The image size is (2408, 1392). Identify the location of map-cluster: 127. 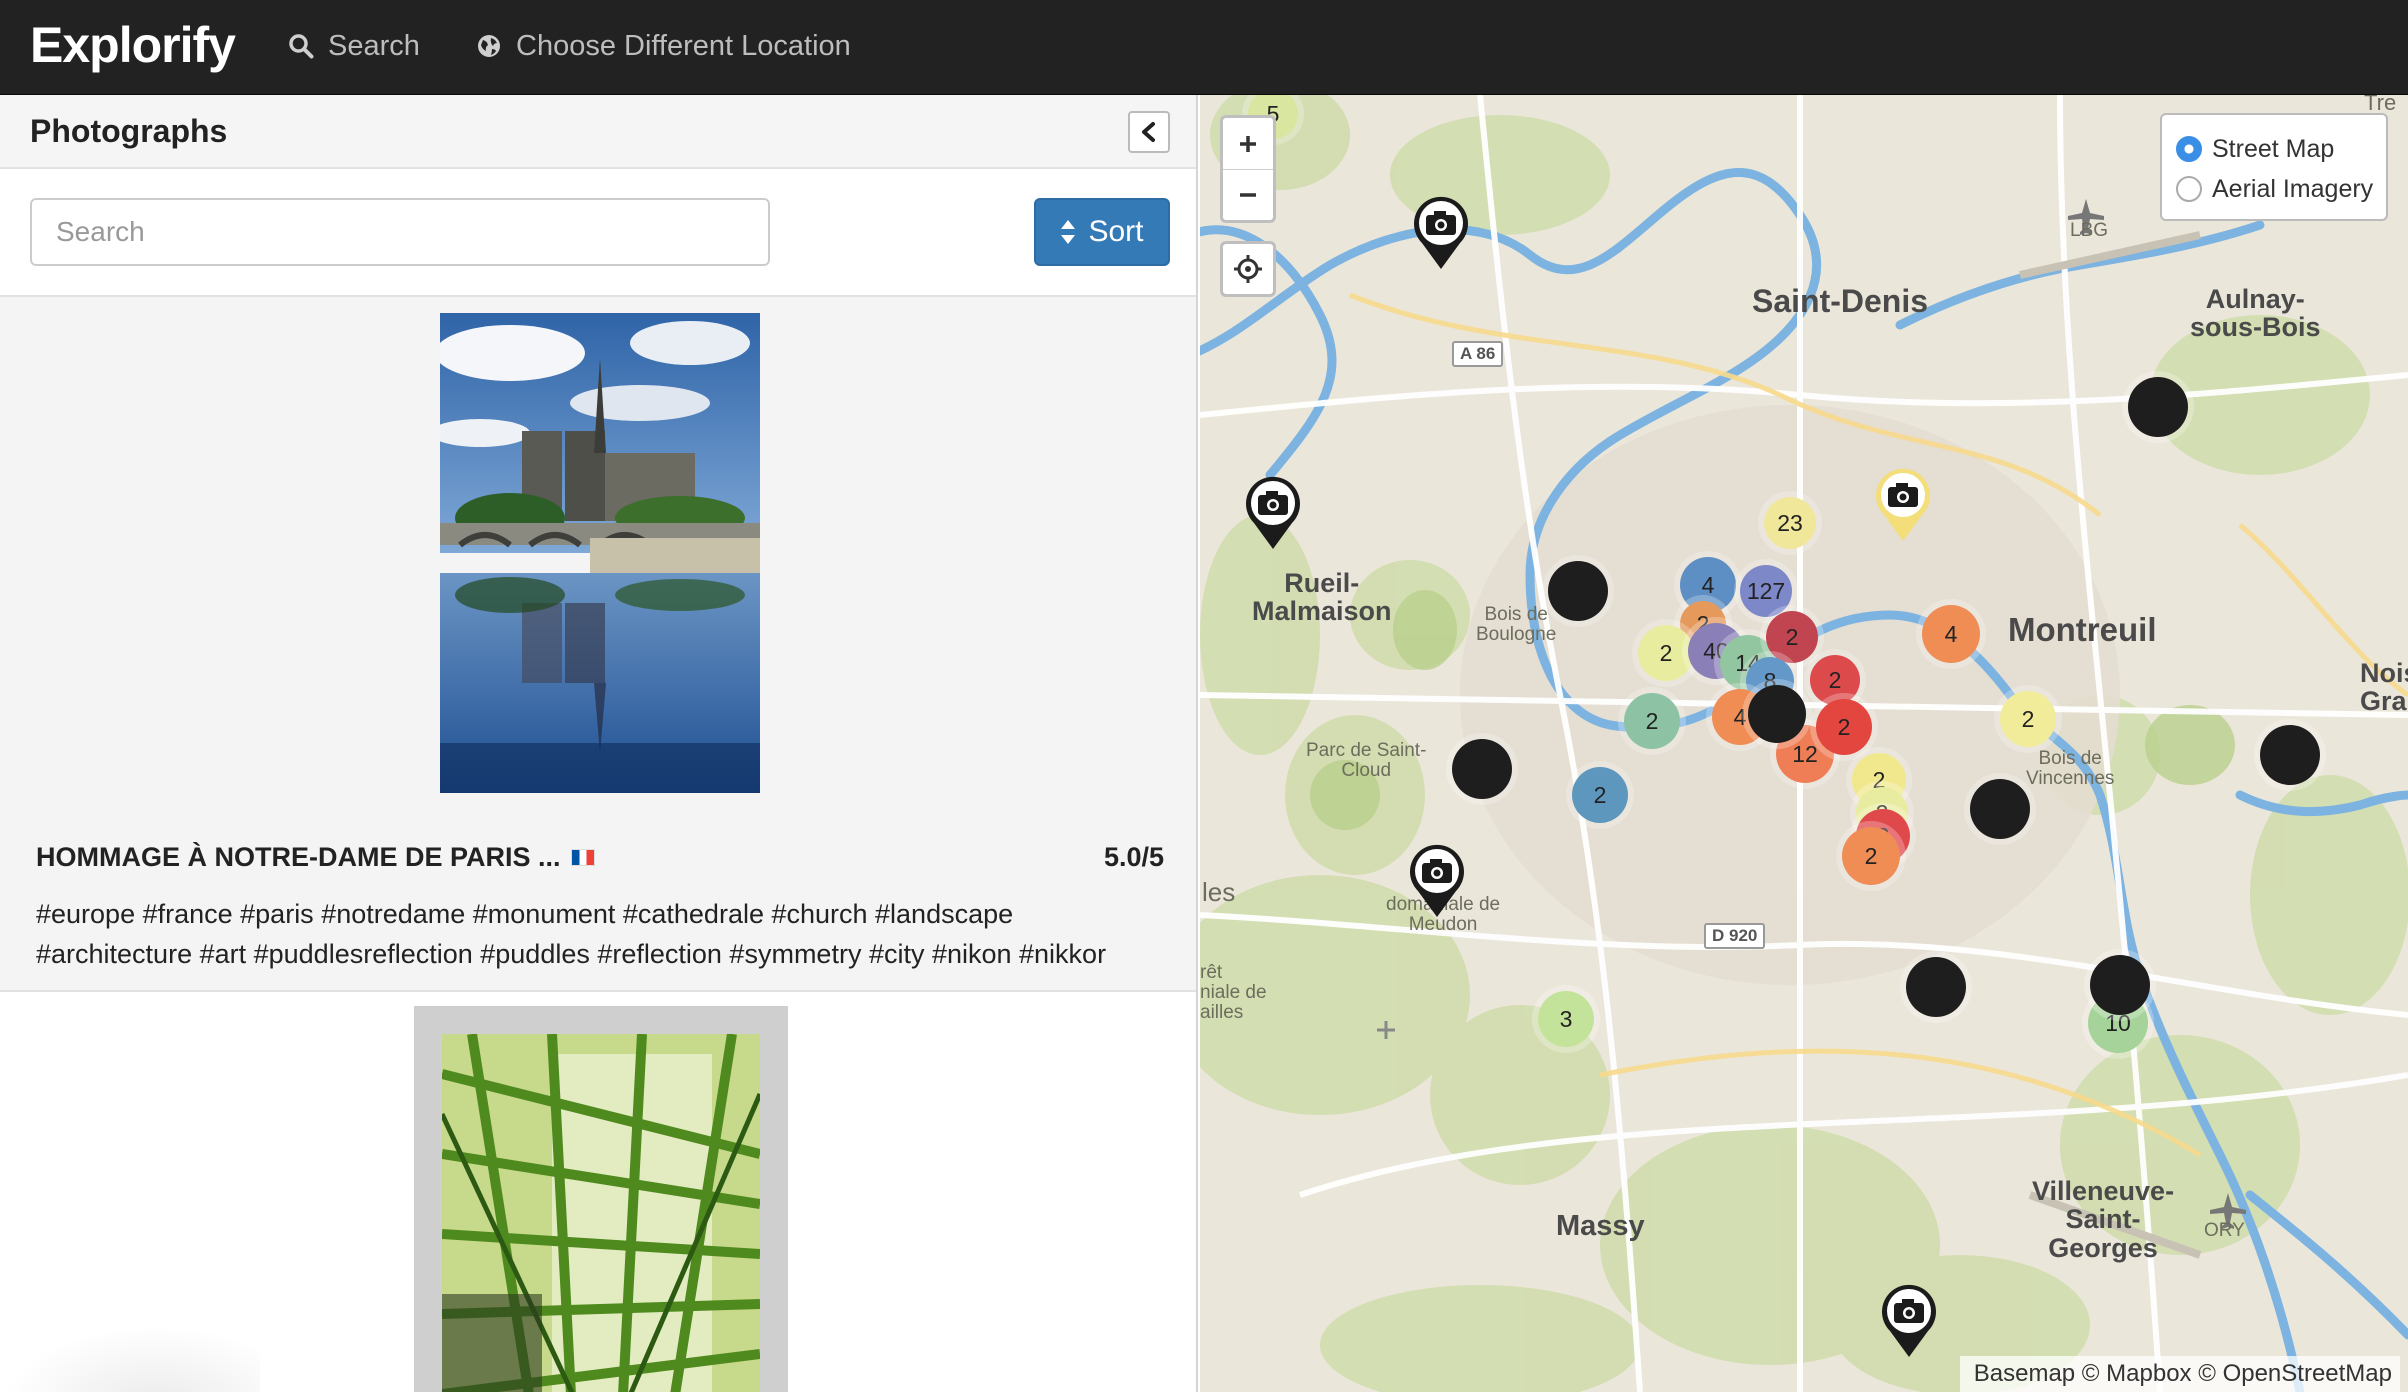
(1766, 591).